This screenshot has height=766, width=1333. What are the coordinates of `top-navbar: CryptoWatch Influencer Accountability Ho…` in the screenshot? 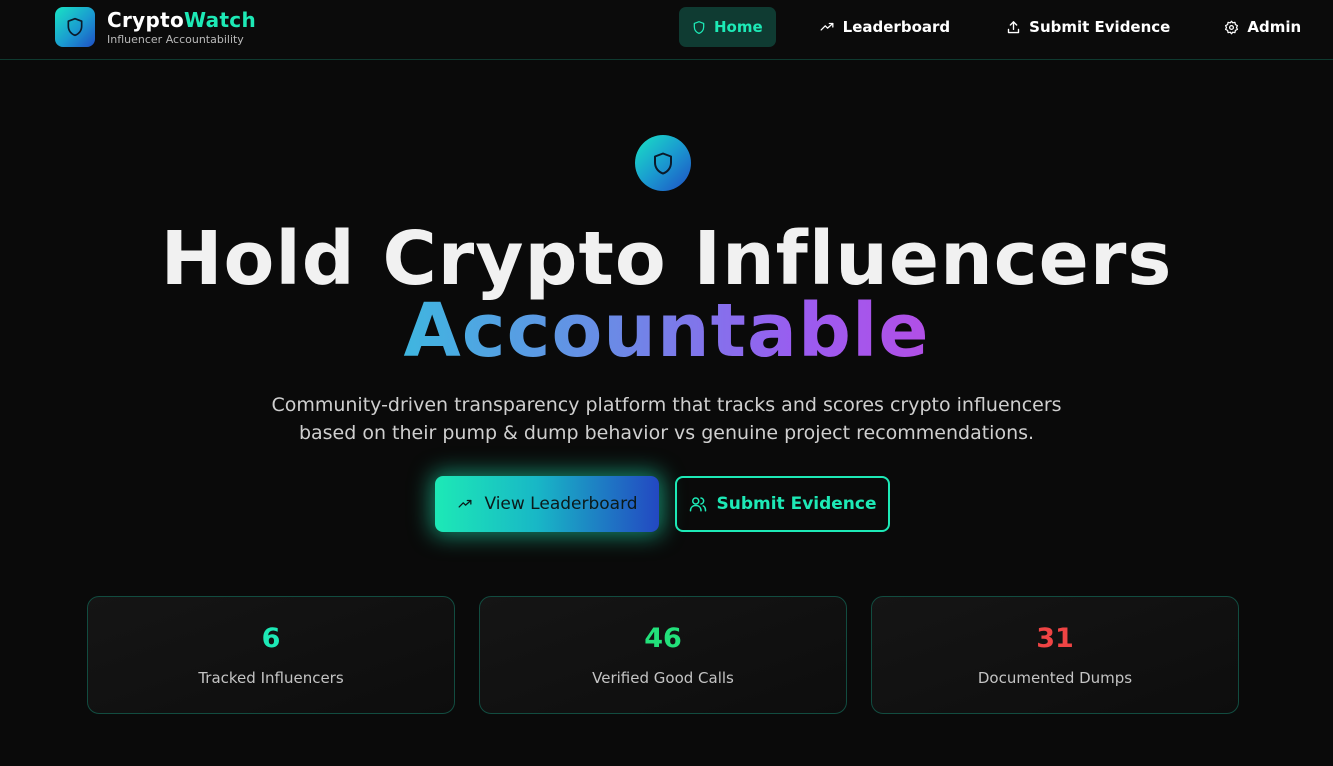 It's located at (666, 30).